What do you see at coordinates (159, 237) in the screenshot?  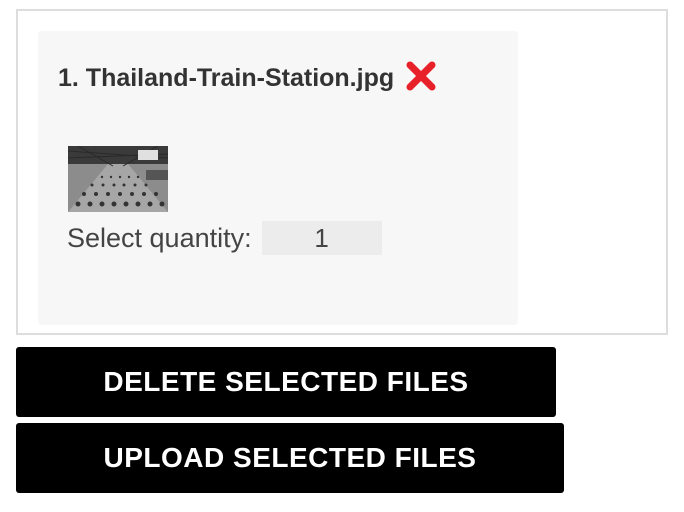 I see `quantity-label: Select quantity:` at bounding box center [159, 237].